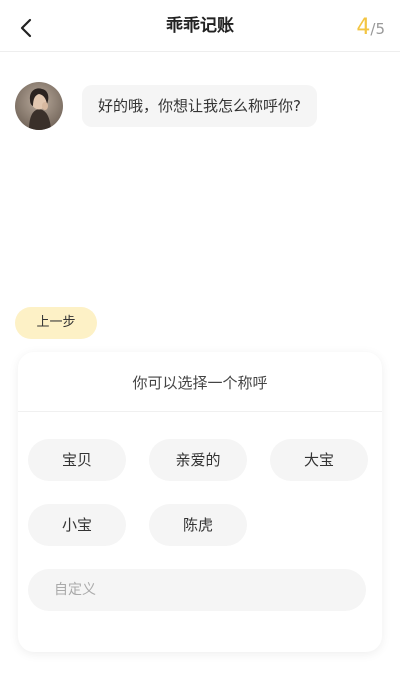 The height and width of the screenshot is (700, 400). What do you see at coordinates (199, 106) in the screenshot?
I see `assistant-message-bubble: 好的哦，你想让我怎么称呼你?` at bounding box center [199, 106].